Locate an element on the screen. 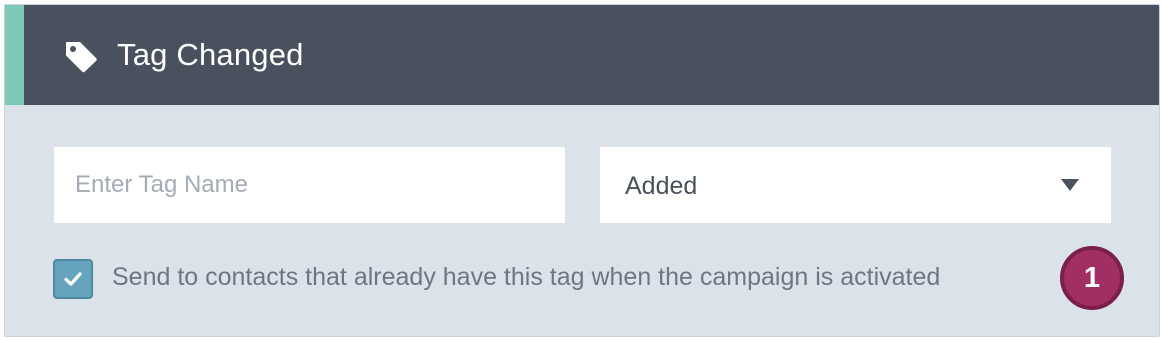 This screenshot has height=340, width=1163. checkmark-icon is located at coordinates (73, 279).